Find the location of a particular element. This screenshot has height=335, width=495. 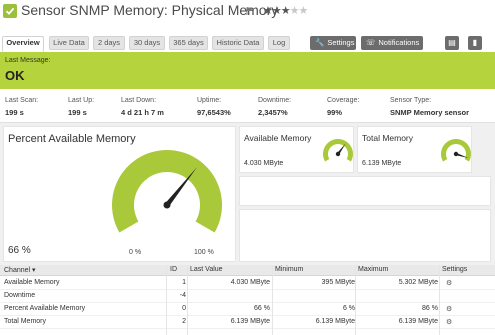

comment-button: ▤ is located at coordinates (452, 43).